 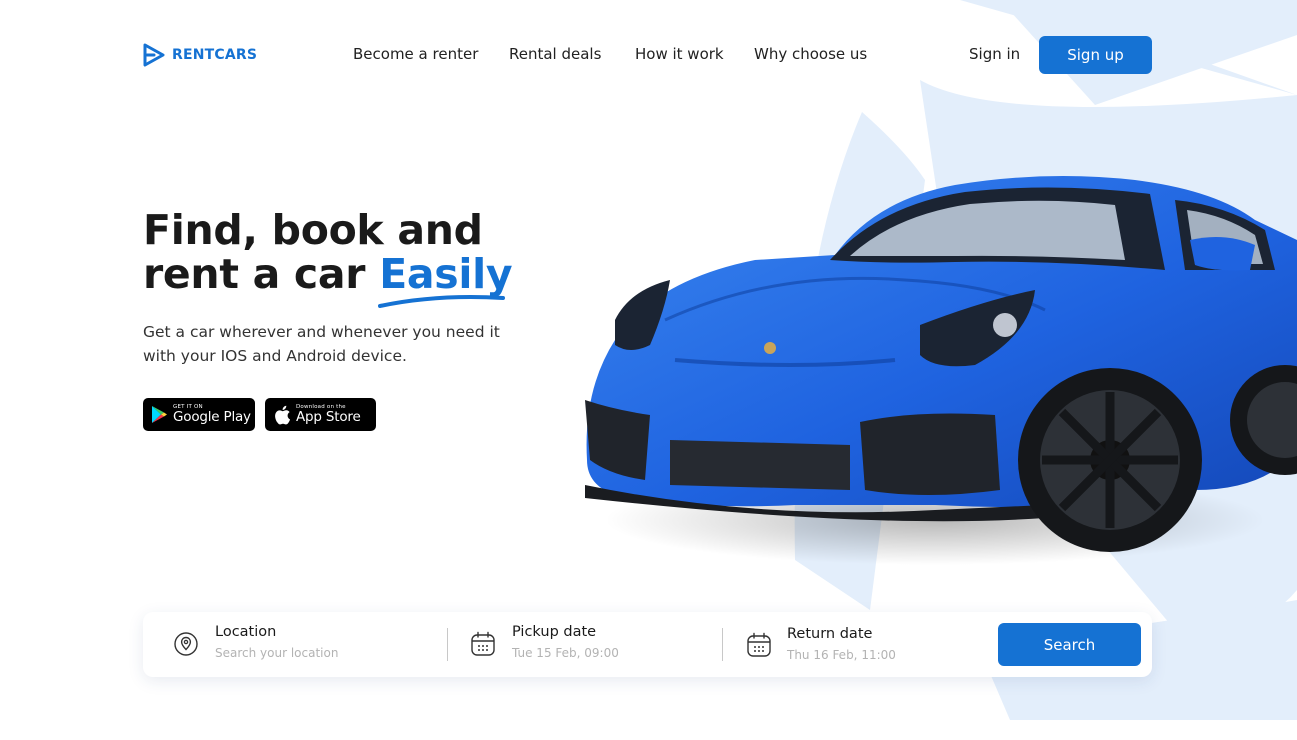 I want to click on search-button: Search, so click(x=1069, y=644).